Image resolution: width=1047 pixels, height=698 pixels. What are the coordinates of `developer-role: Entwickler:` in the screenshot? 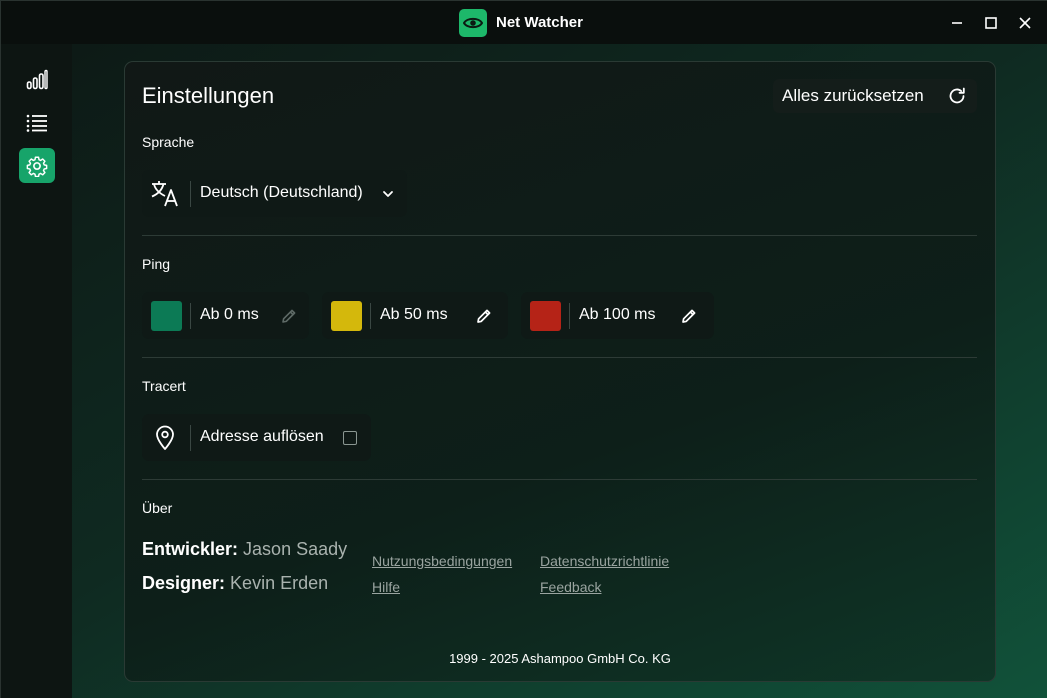 It's located at (190, 549).